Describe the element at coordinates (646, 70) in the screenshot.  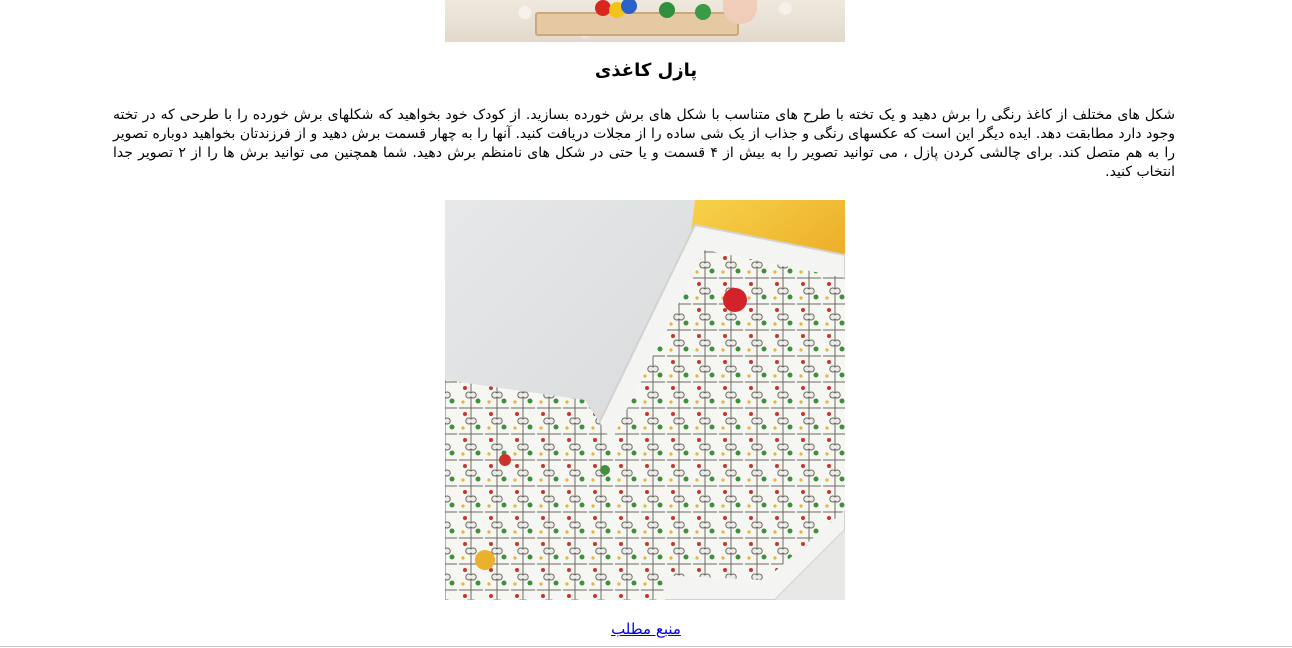
I see `article-title: پازل کاغذی` at that location.